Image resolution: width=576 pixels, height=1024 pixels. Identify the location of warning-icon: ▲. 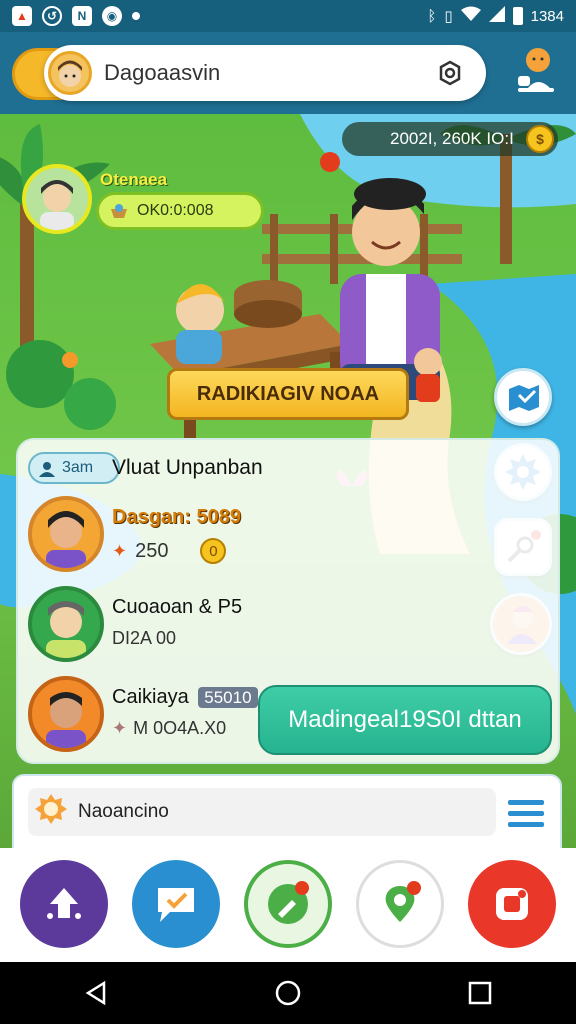
(22, 16).